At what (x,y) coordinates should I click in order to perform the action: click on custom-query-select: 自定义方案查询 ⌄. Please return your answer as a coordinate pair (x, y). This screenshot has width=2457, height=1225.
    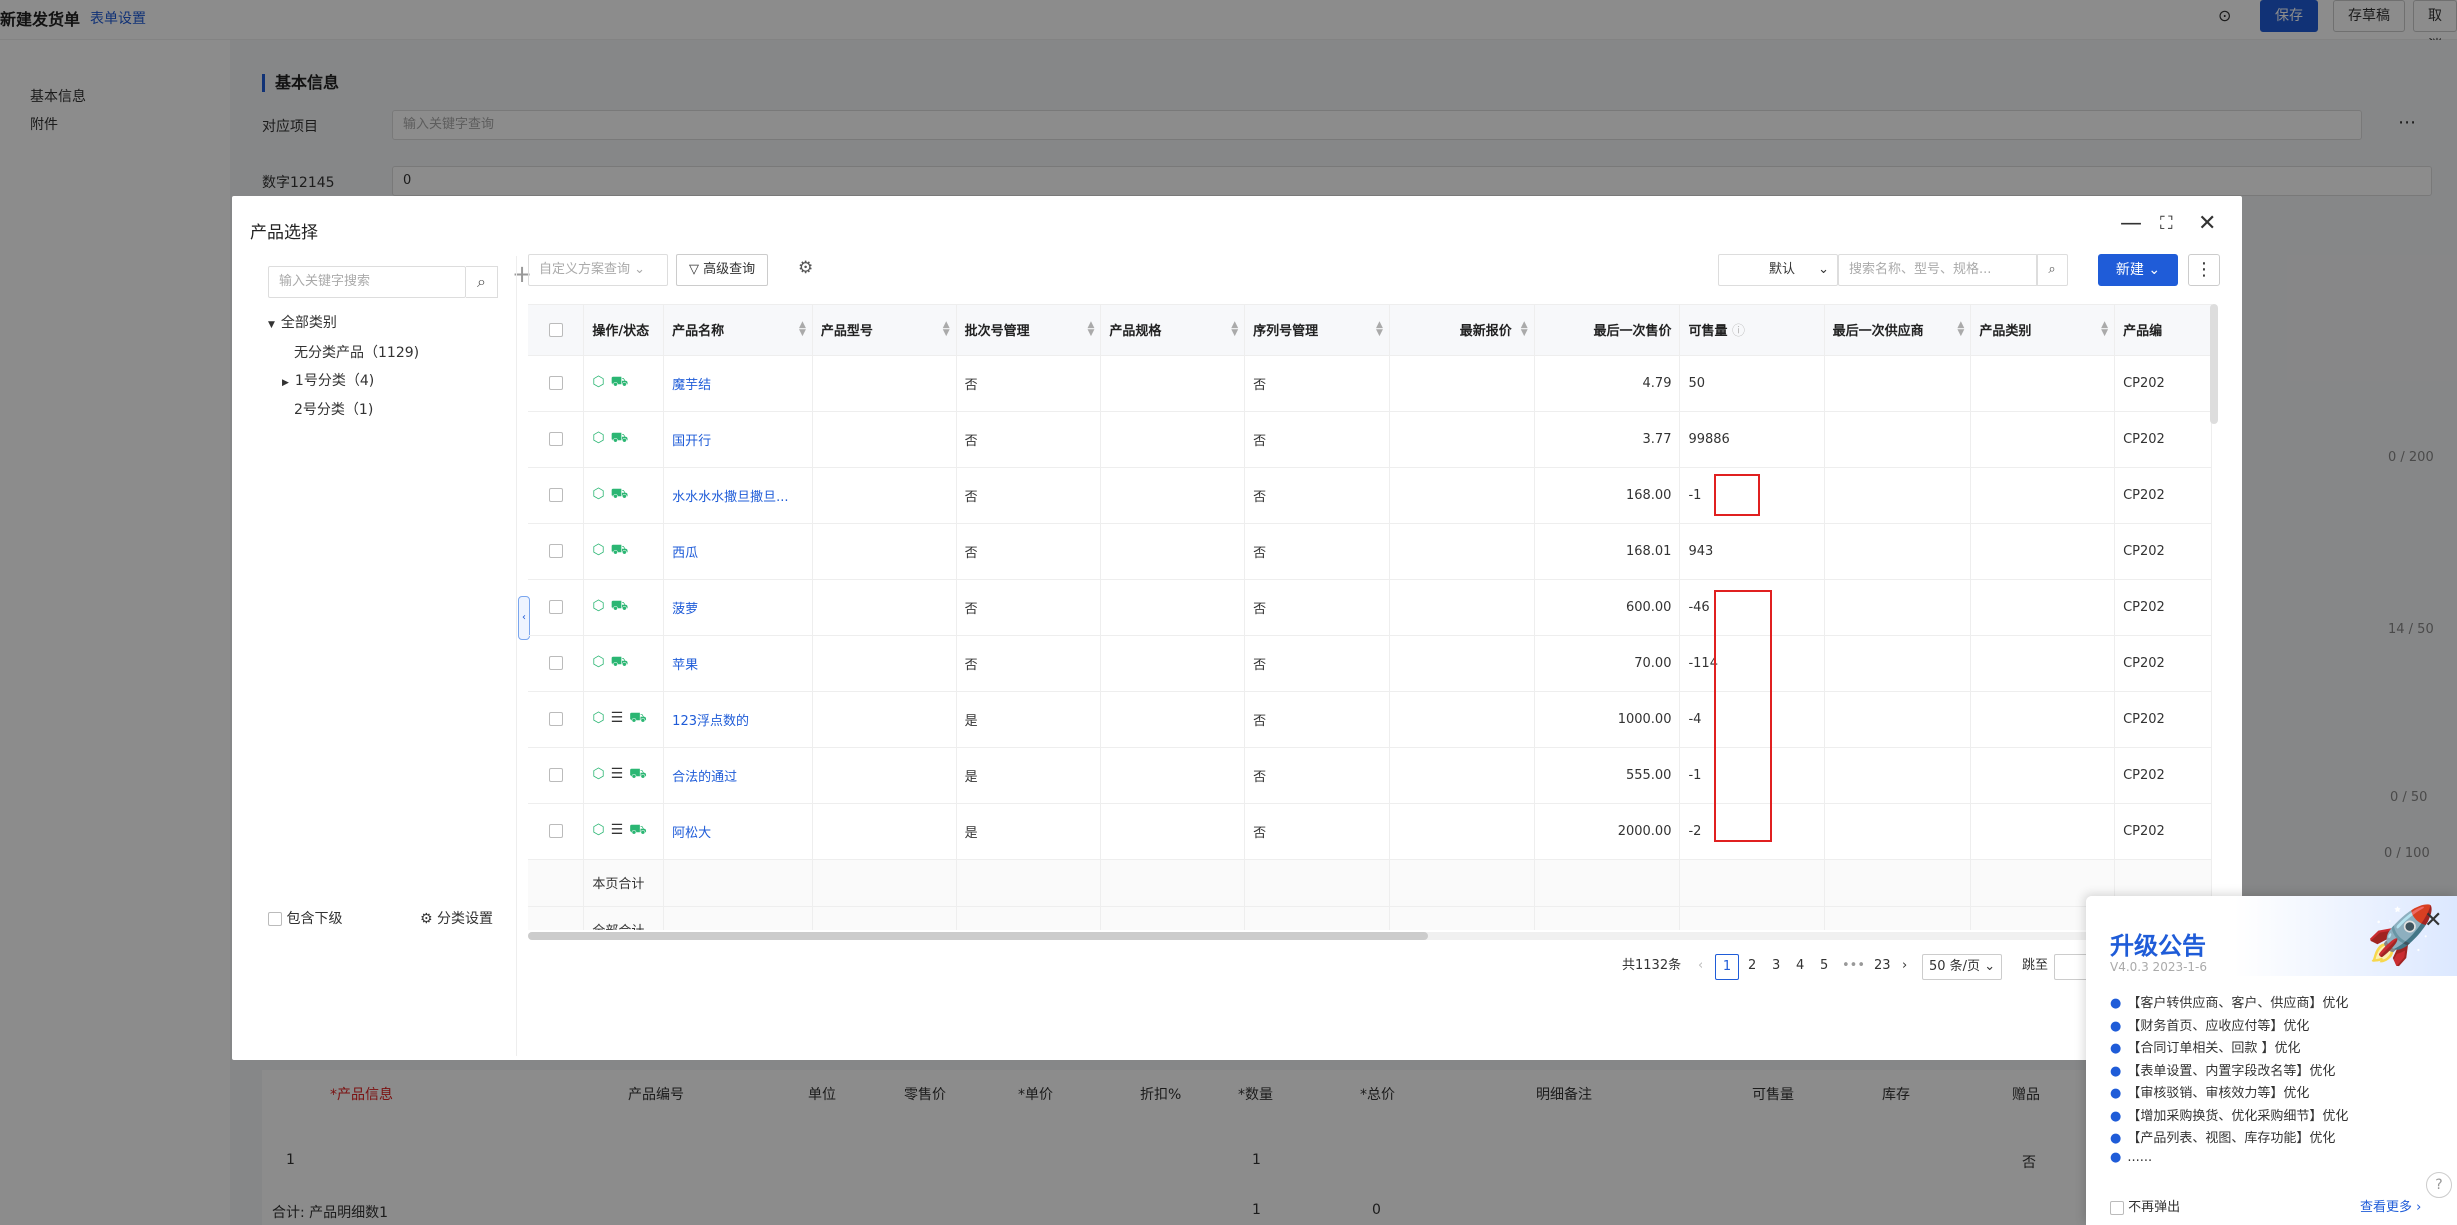
    Looking at the image, I should click on (598, 270).